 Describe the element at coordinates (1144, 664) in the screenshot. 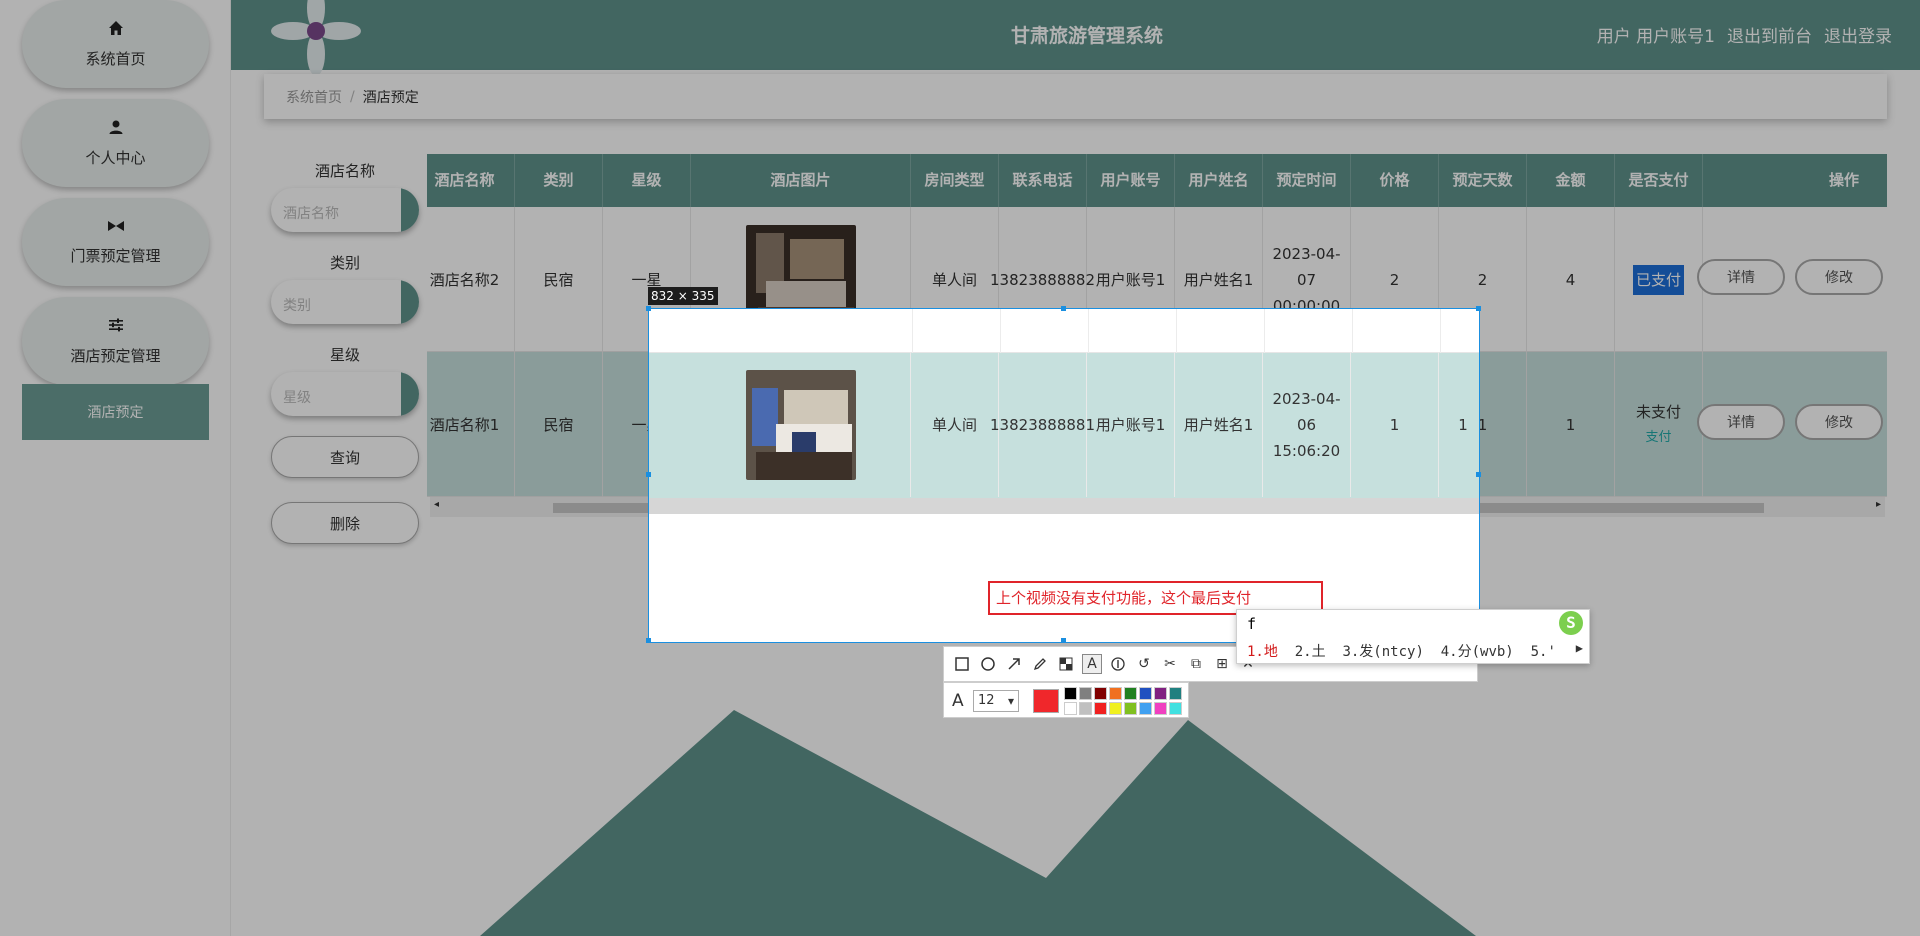

I see `undo-icon: ↺` at that location.